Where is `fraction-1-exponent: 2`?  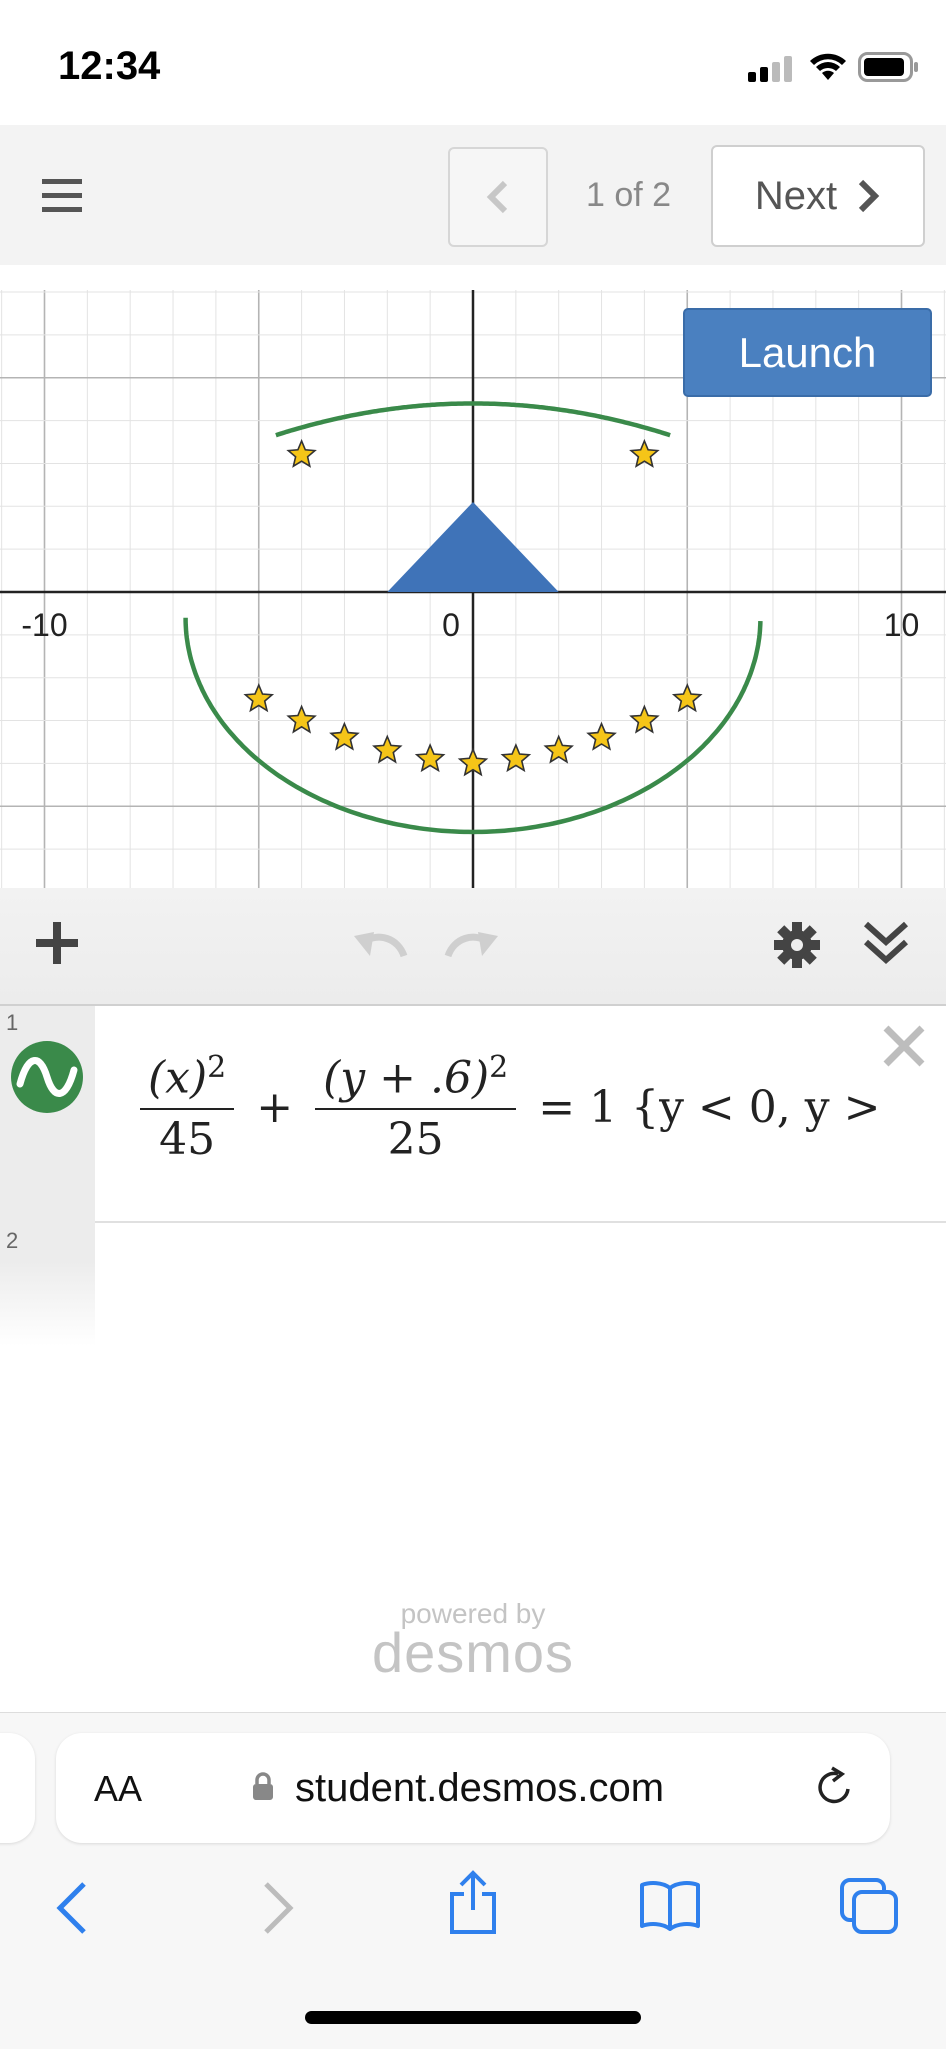 fraction-1-exponent: 2 is located at coordinates (217, 1067).